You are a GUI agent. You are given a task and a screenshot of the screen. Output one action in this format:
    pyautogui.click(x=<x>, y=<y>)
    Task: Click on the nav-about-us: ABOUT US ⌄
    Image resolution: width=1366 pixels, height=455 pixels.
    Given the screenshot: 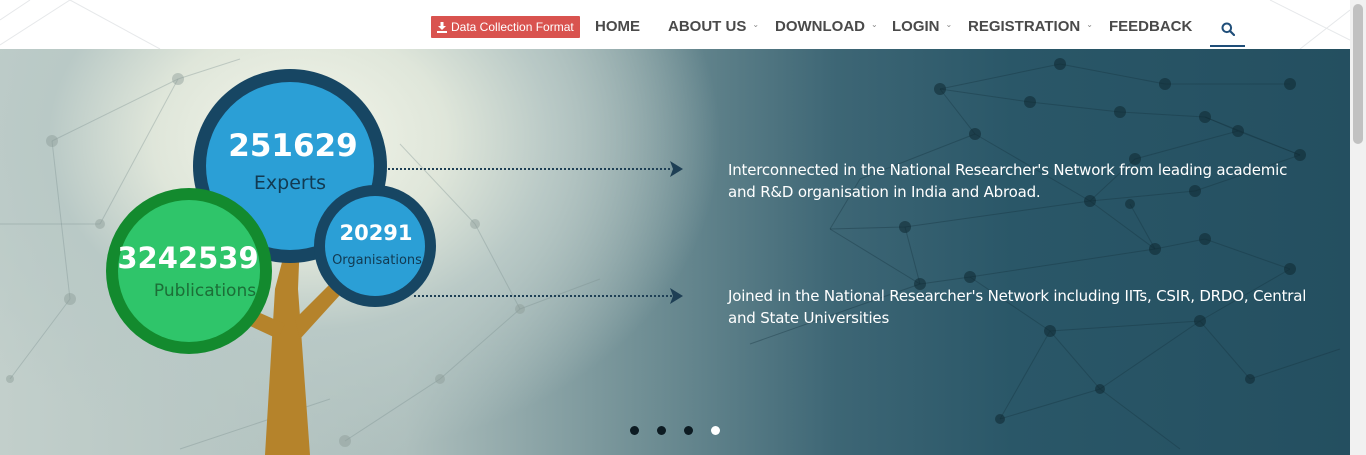 What is the action you would take?
    pyautogui.click(x=713, y=26)
    